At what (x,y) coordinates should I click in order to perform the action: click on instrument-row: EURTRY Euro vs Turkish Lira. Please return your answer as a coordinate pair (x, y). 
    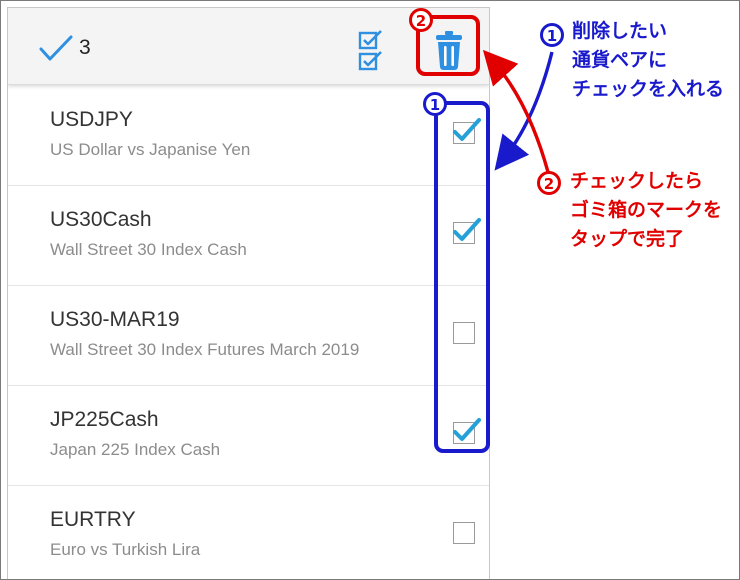
    Looking at the image, I should click on (248, 532).